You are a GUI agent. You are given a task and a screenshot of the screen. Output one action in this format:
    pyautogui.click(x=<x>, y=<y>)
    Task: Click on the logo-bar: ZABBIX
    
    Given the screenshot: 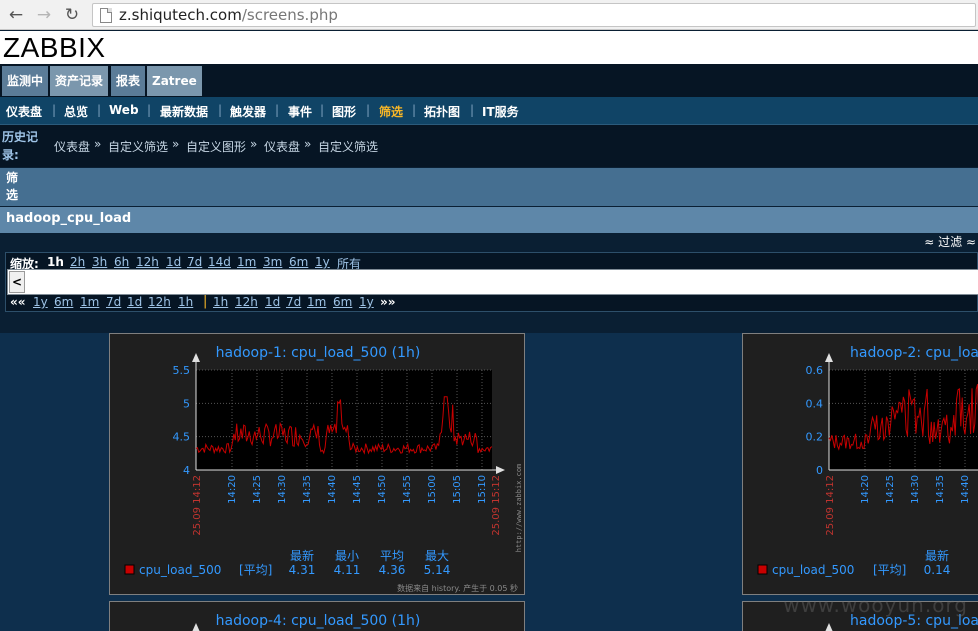 What is the action you would take?
    pyautogui.click(x=489, y=47)
    